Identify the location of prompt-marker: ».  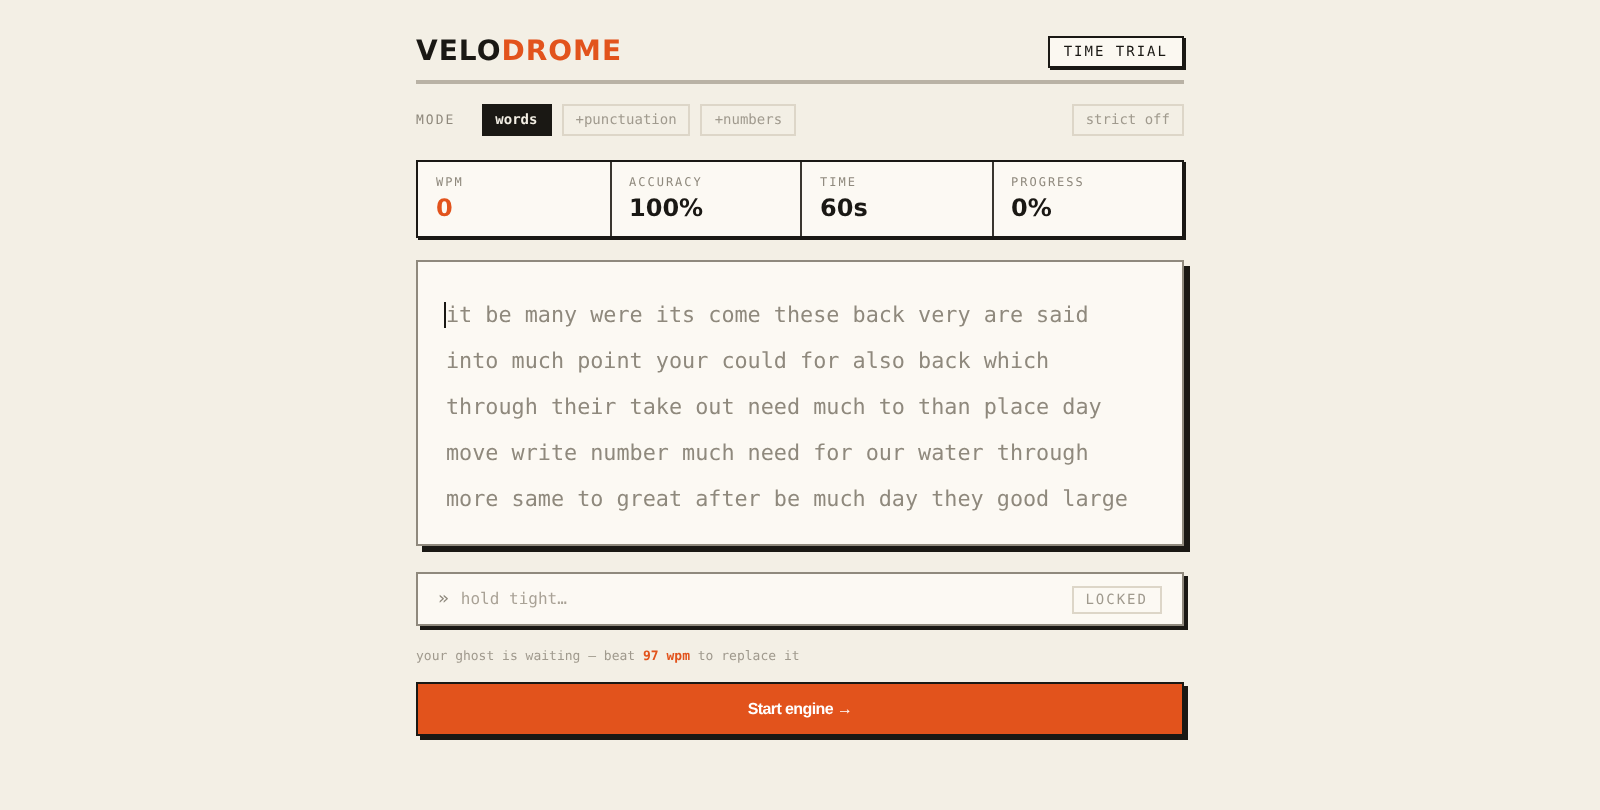
(443, 599).